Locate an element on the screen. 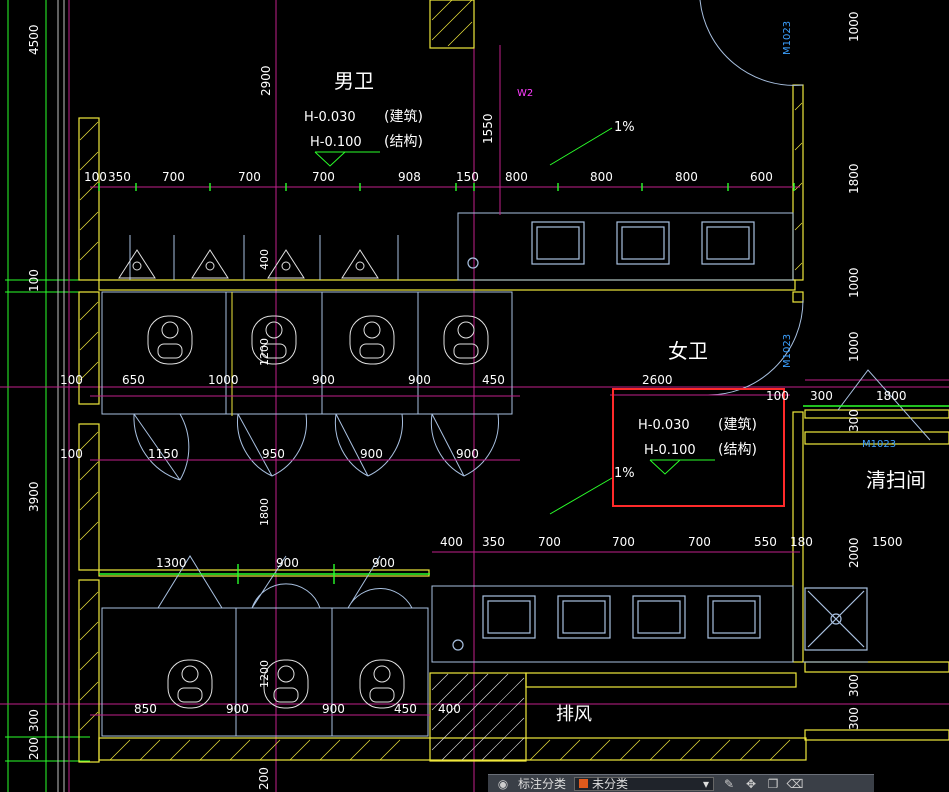 The height and width of the screenshot is (792, 949). elevation-men-struct: H-0.100 is located at coordinates (336, 142).